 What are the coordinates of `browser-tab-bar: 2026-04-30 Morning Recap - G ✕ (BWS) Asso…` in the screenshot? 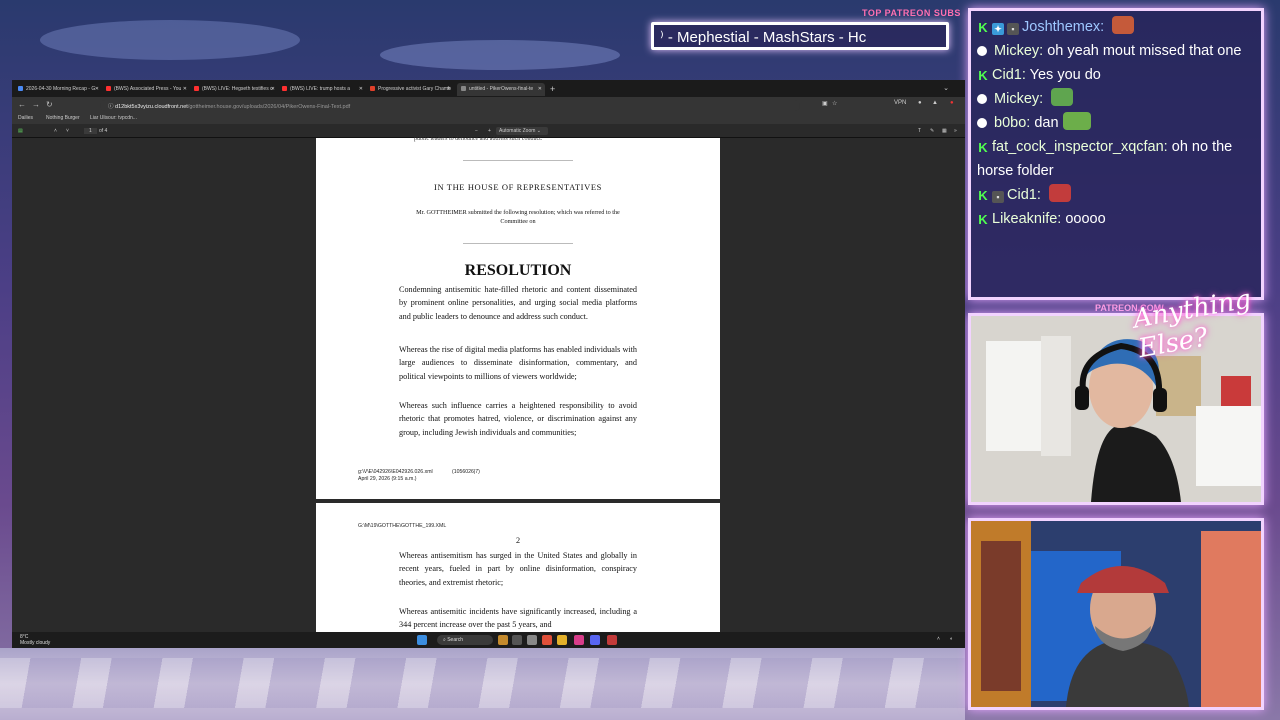 It's located at (488, 88).